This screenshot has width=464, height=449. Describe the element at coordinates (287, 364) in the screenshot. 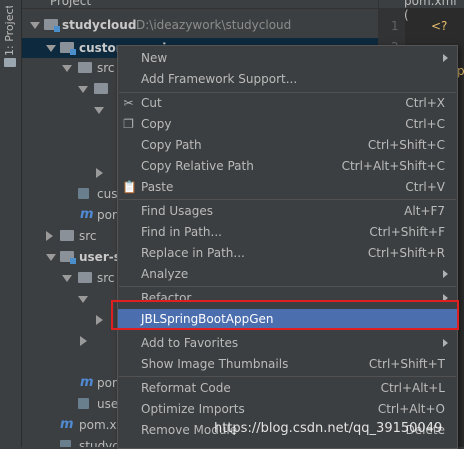

I see `menu-item-show-image-thumbnails: Show Image Thumbnails Ctrl+Shift+T` at that location.